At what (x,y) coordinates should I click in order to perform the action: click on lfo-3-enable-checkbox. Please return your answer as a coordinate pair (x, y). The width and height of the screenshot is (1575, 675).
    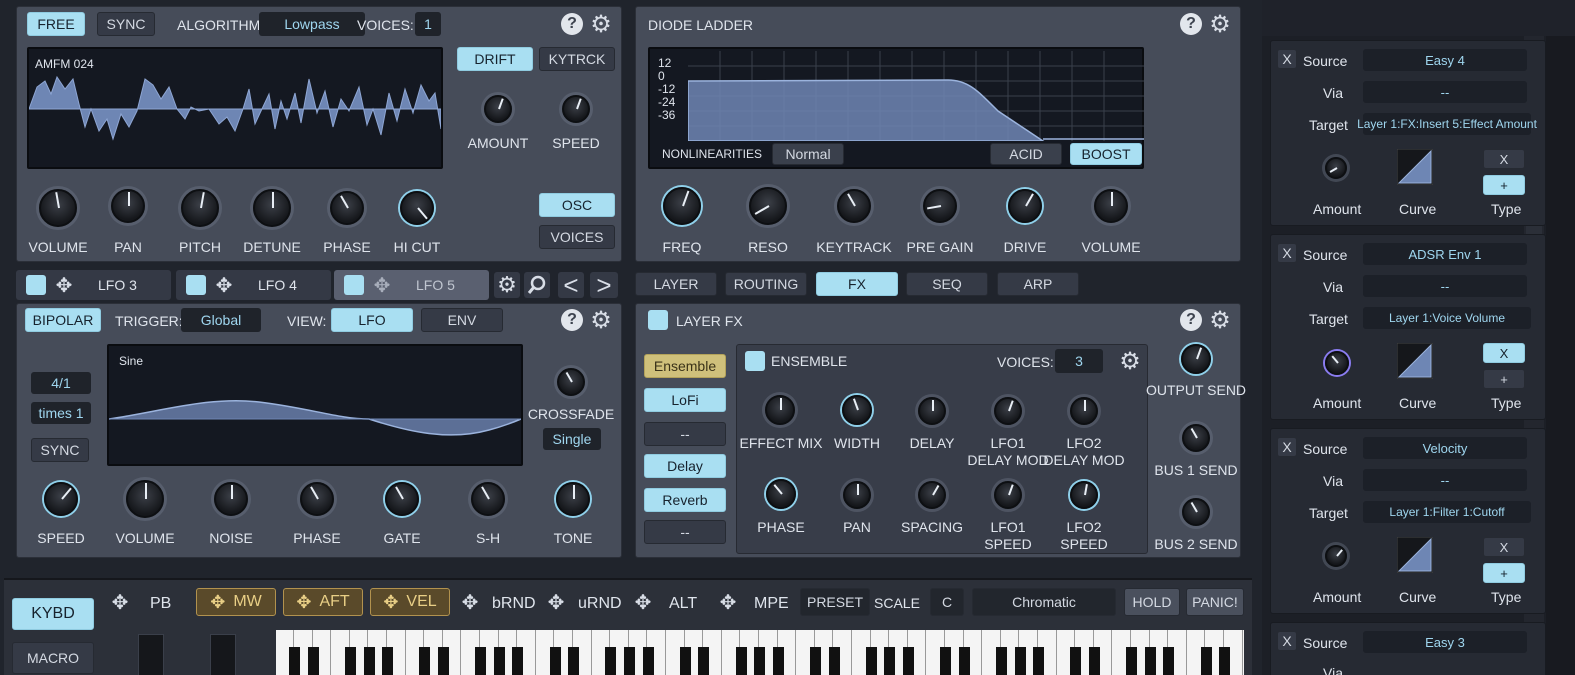
    Looking at the image, I should click on (36, 285).